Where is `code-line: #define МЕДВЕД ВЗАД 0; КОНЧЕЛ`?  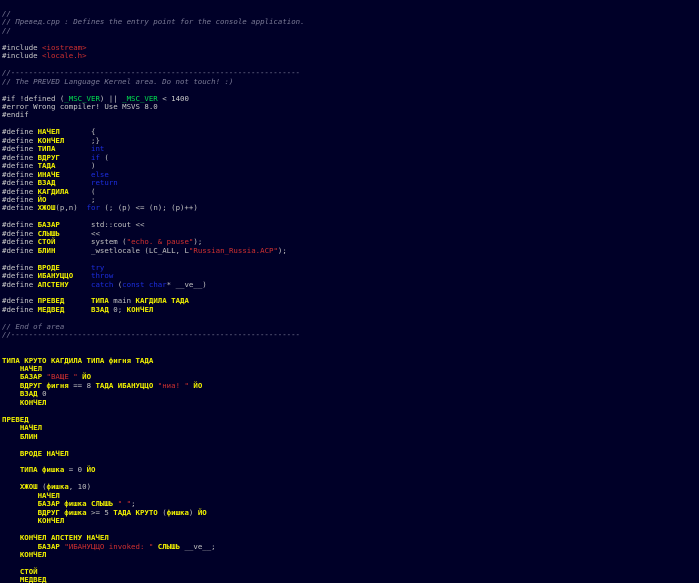 code-line: #define МЕДВЕД ВЗАД 0; КОНЧЕЛ is located at coordinates (350, 309).